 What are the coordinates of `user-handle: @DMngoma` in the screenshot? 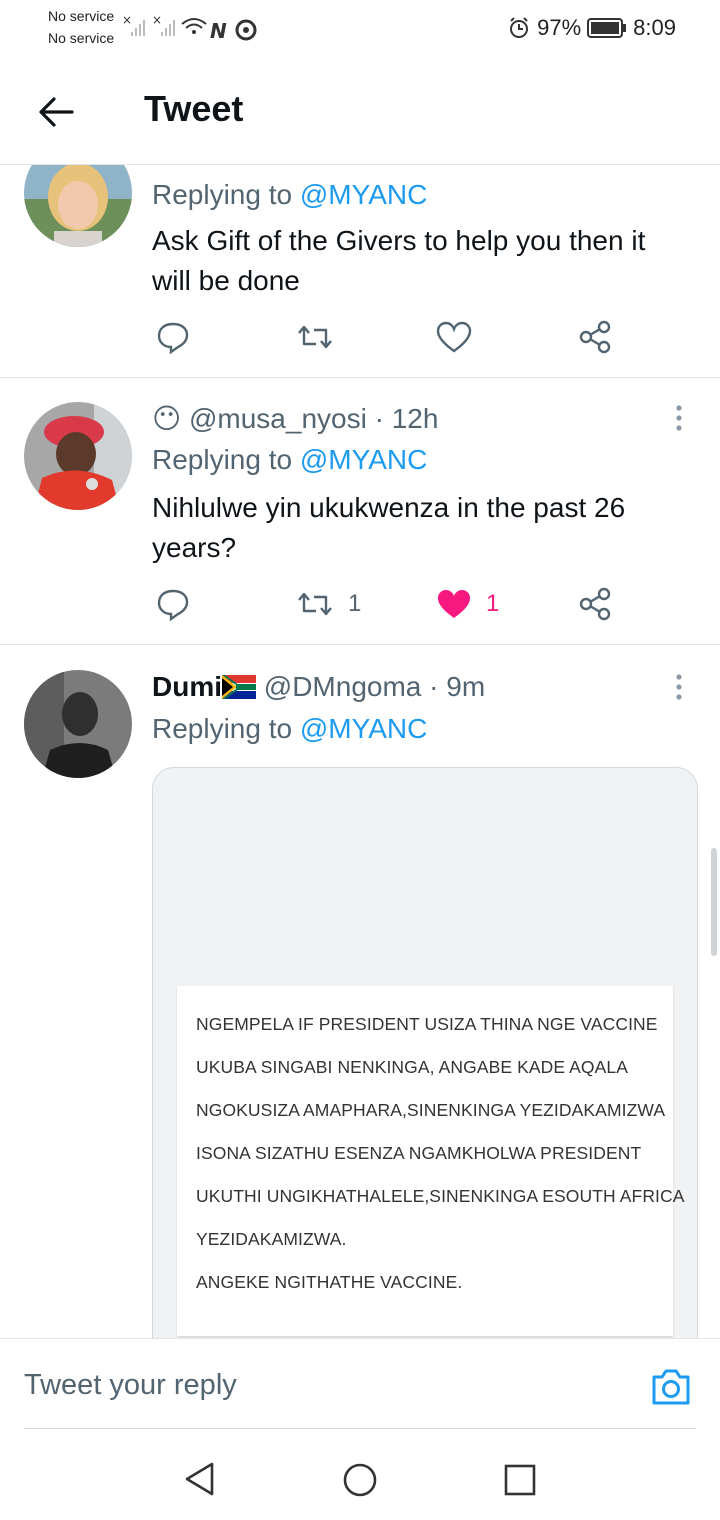 It's located at (343, 686).